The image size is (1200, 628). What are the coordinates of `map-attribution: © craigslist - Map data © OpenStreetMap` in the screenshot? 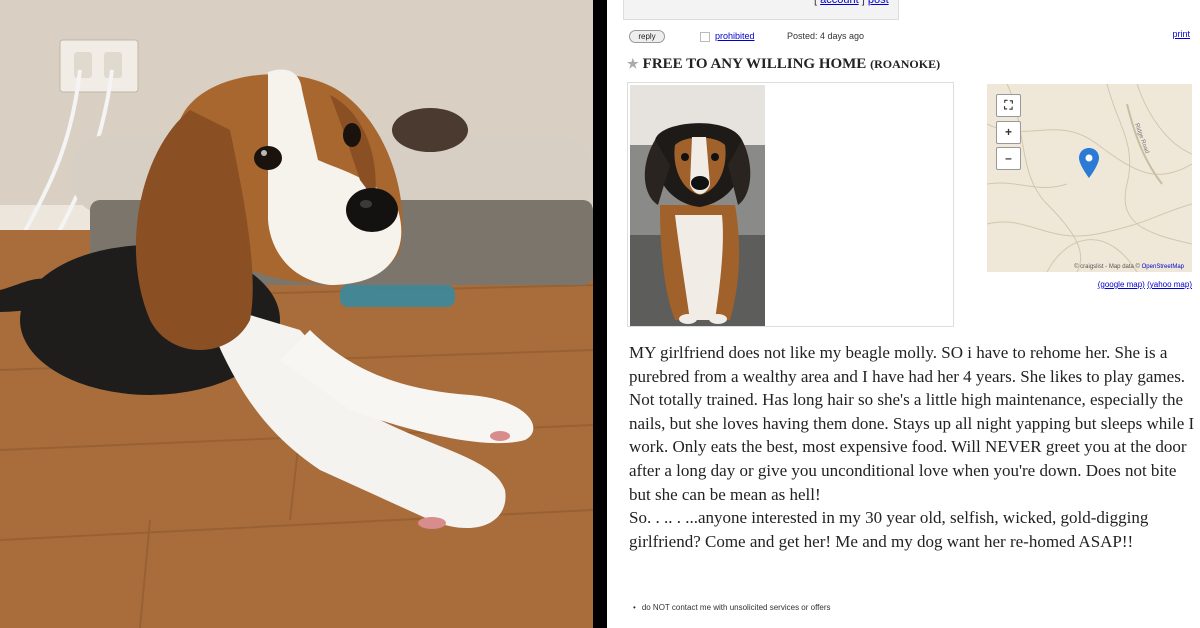 It's located at (1129, 267).